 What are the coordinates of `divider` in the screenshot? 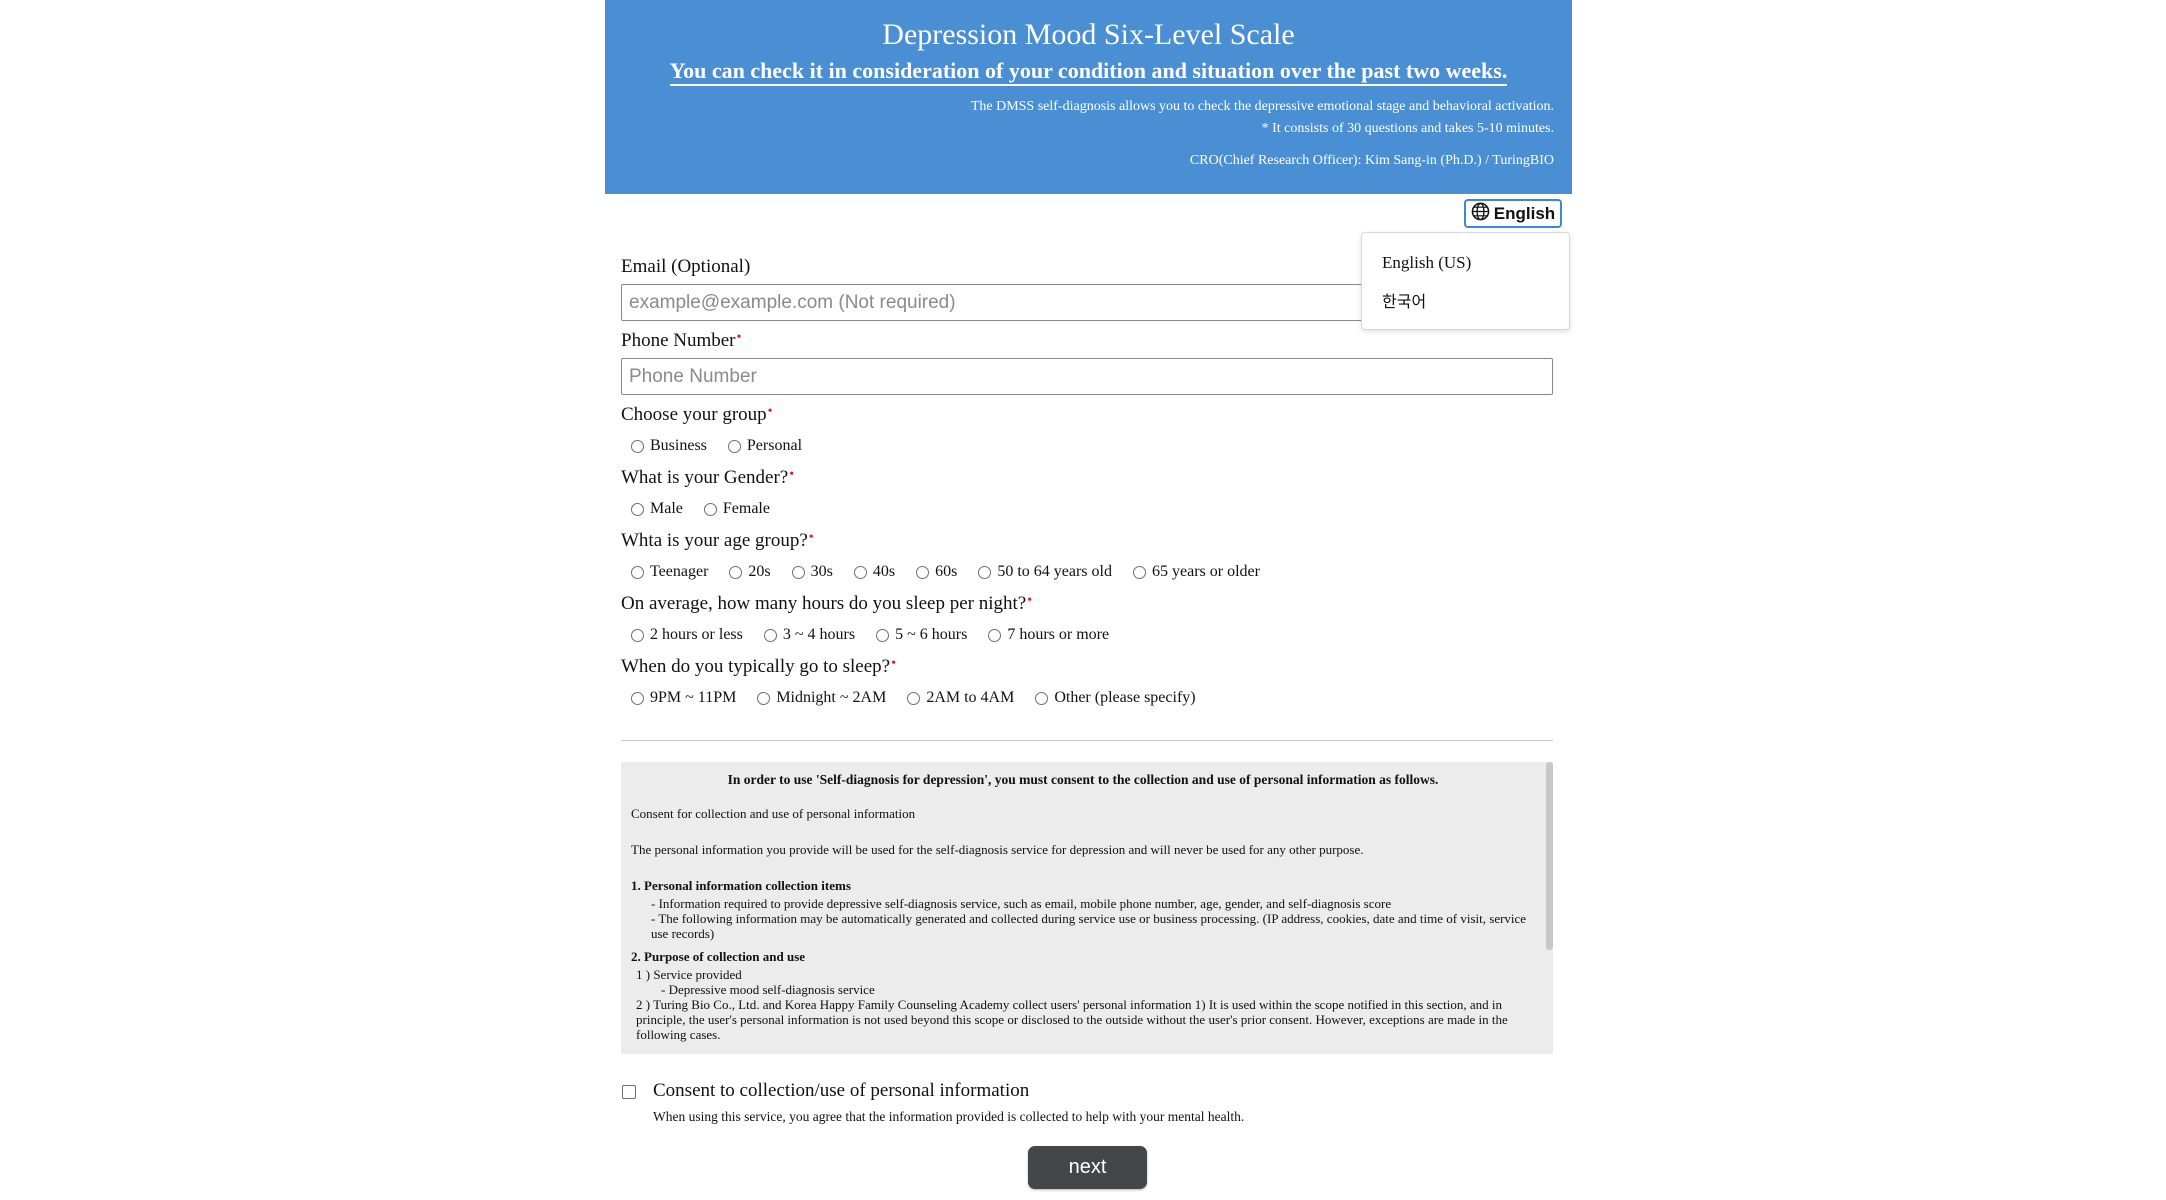 It's located at (1087, 740).